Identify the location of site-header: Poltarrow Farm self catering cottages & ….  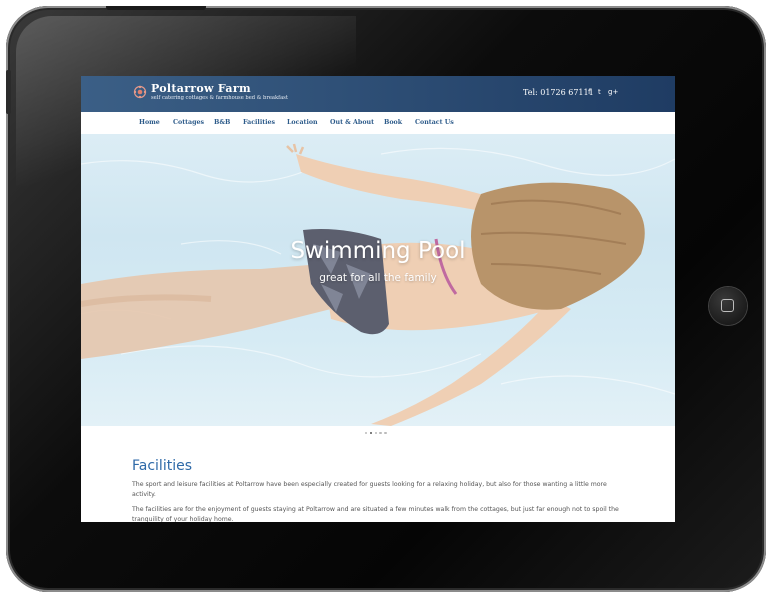
(378, 94).